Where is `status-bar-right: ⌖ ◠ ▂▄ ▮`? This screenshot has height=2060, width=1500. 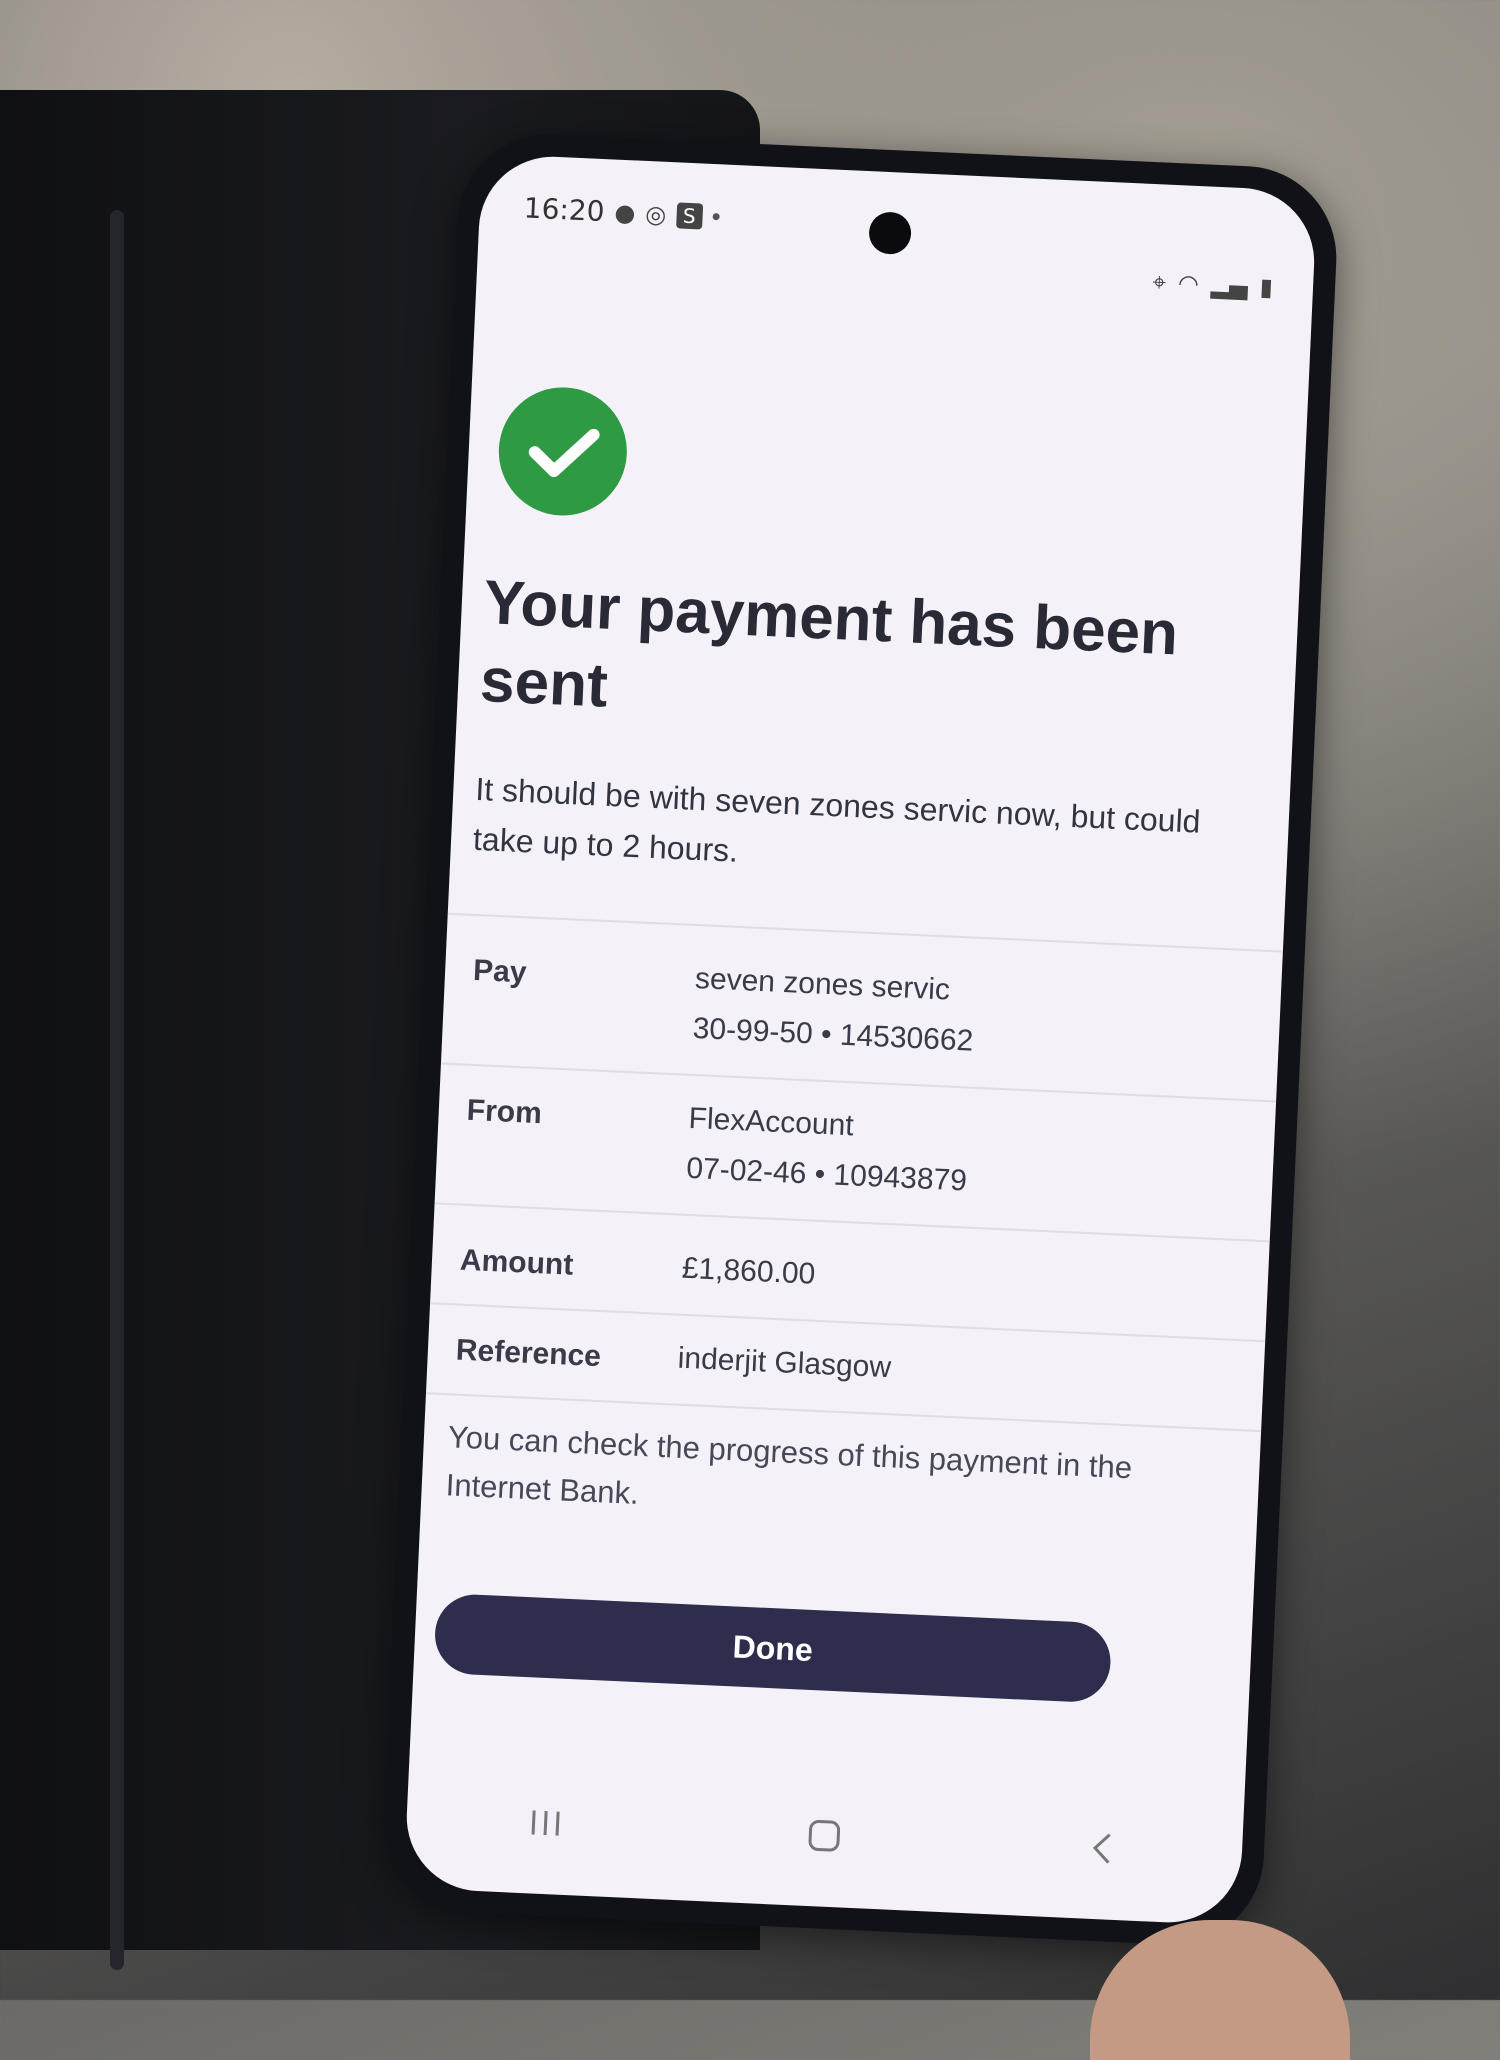
status-bar-right: ⌖ ◠ ▂▄ ▮ is located at coordinates (1213, 284).